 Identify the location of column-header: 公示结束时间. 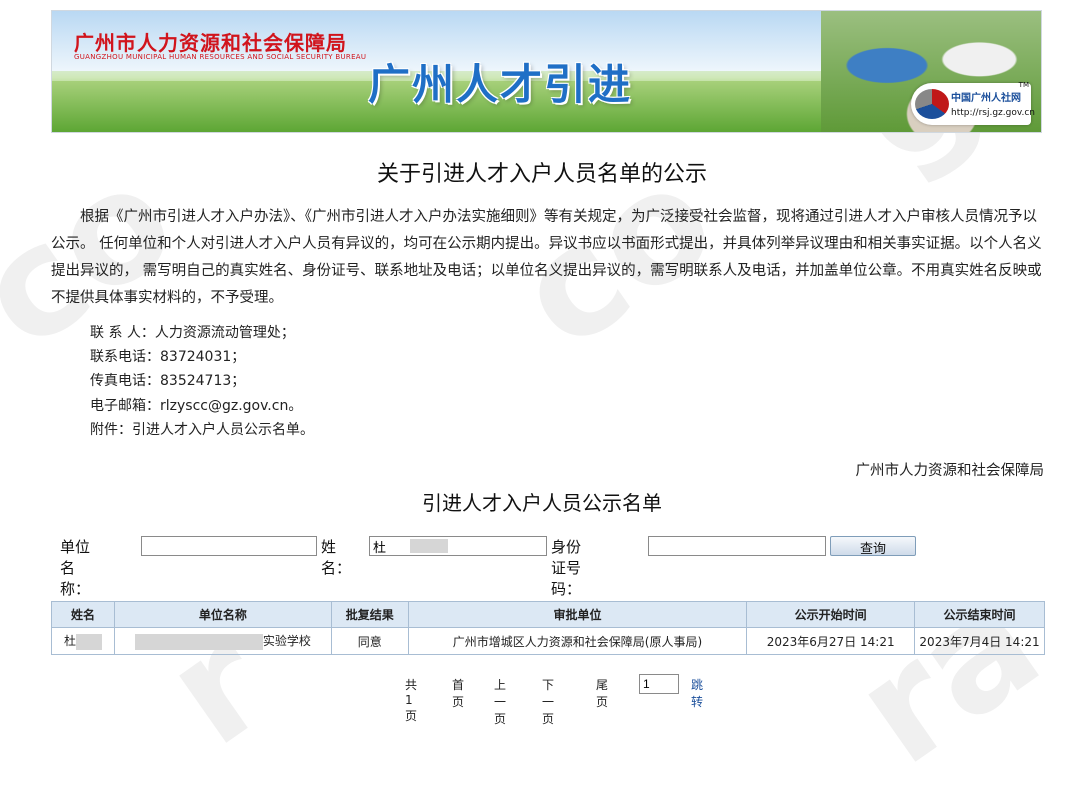
(979, 614).